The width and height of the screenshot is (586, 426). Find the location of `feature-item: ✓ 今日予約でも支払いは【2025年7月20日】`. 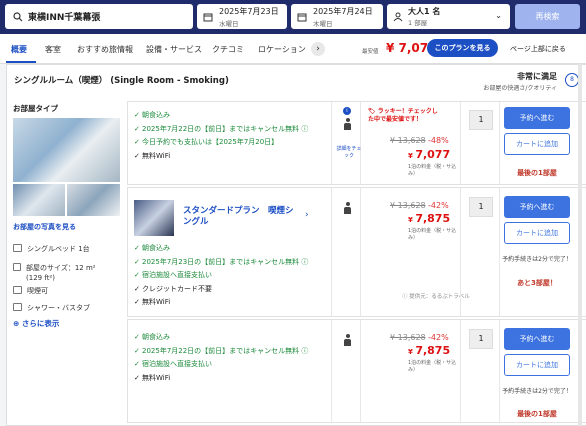

feature-item: ✓ 今日予約でも支払いは【2025年7月20日】 is located at coordinates (206, 142).